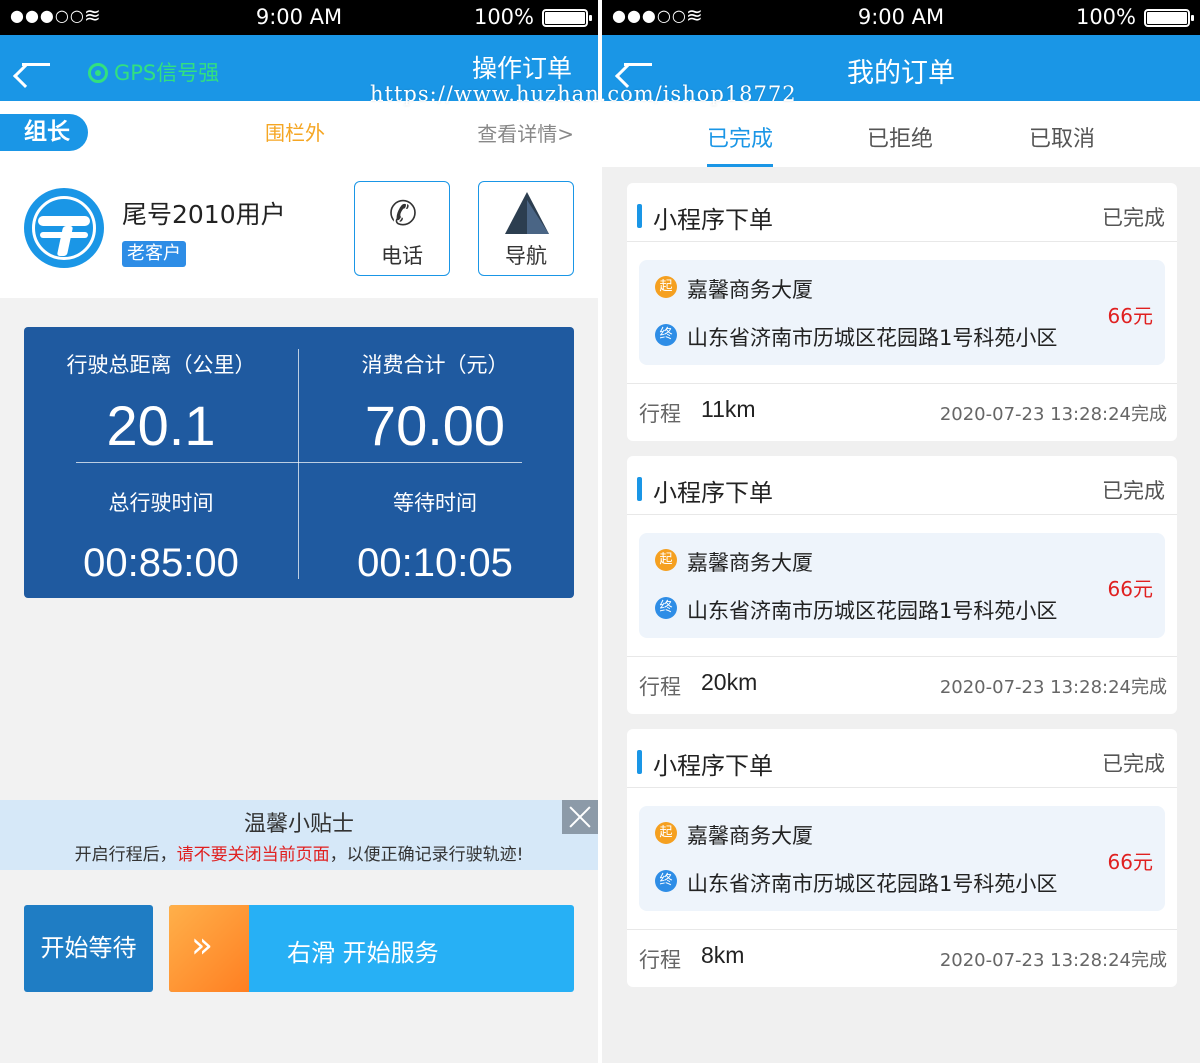  Describe the element at coordinates (1062, 137) in the screenshot. I see `tab-cancelled: 已取消` at that location.